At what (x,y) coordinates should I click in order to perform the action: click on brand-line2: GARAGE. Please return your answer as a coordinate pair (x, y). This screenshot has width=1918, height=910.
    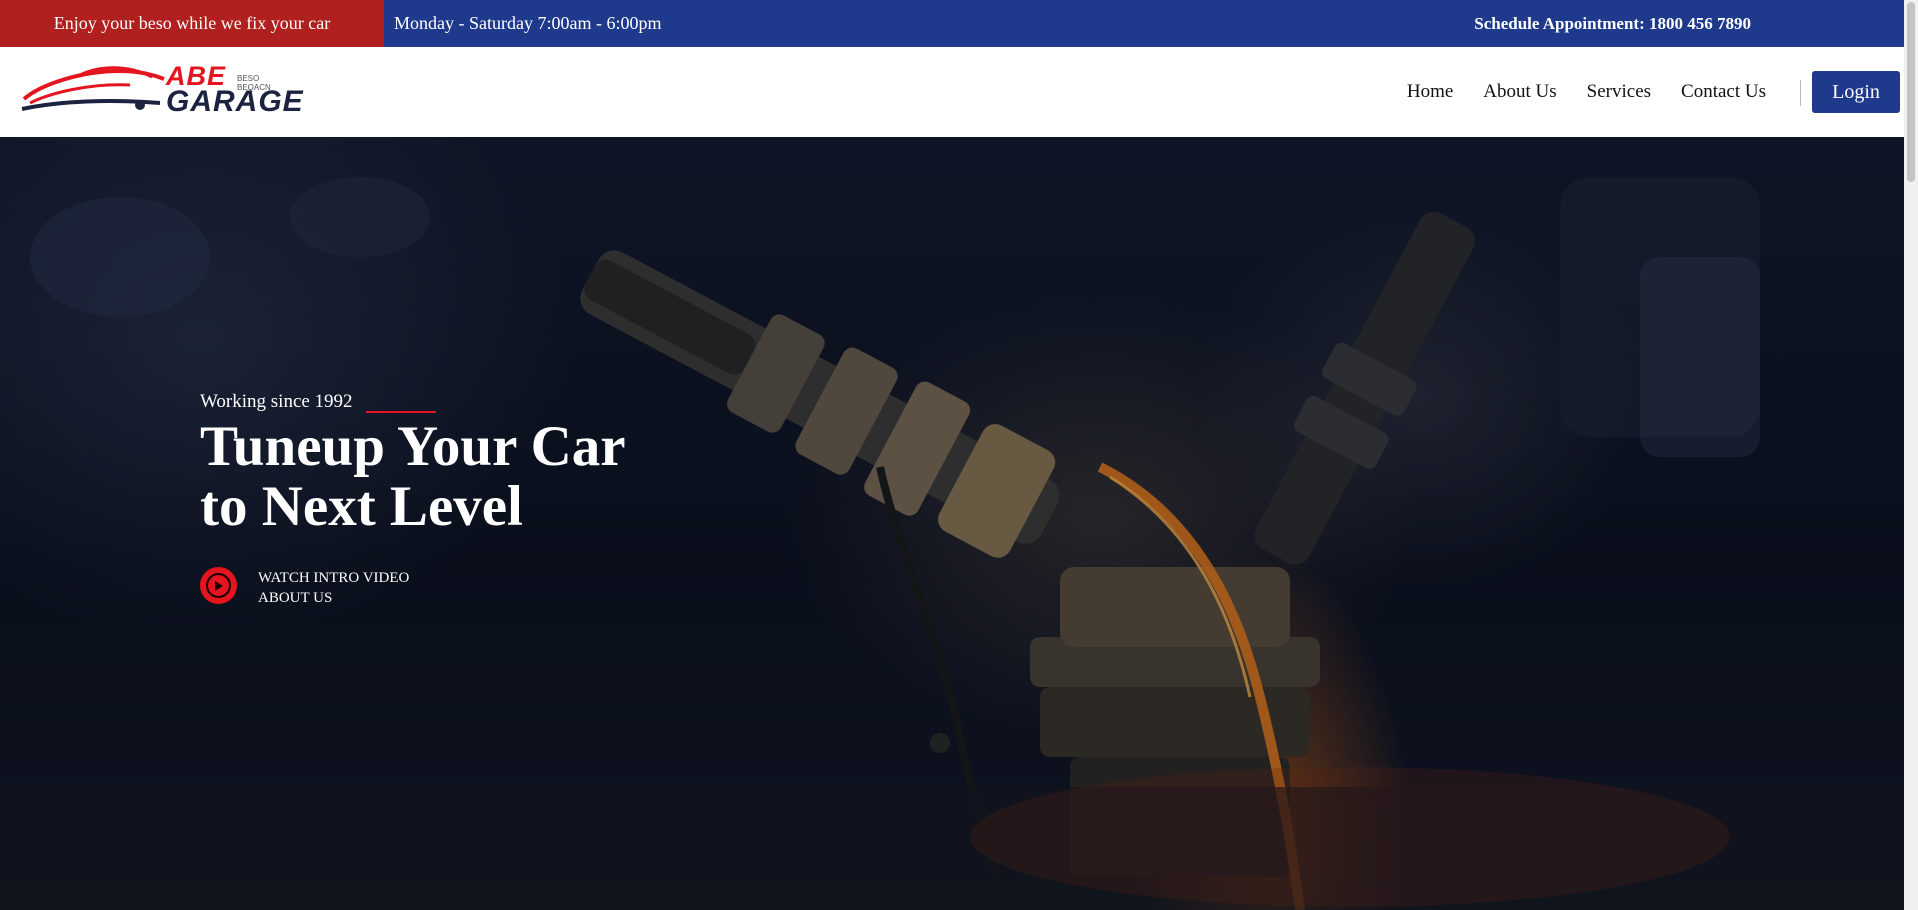
    Looking at the image, I should click on (235, 101).